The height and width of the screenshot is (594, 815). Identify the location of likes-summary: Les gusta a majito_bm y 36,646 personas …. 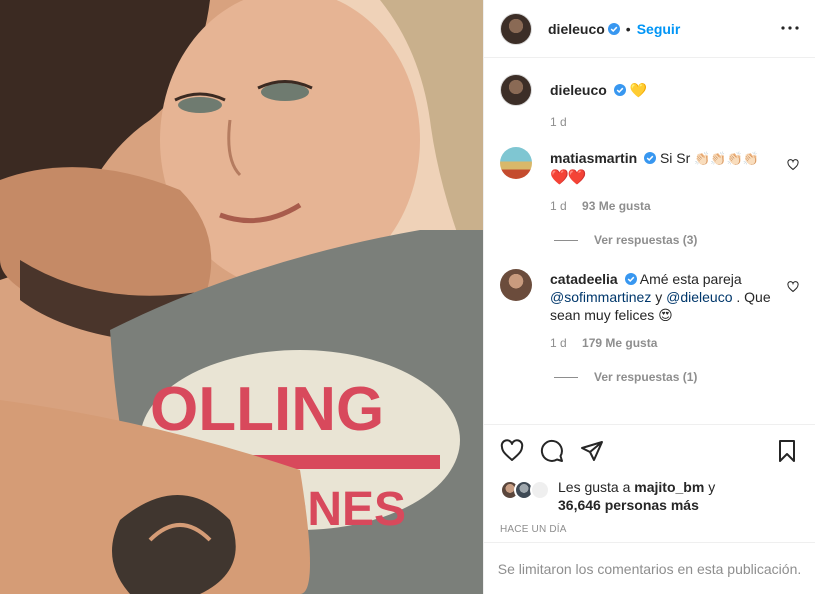
(649, 496).